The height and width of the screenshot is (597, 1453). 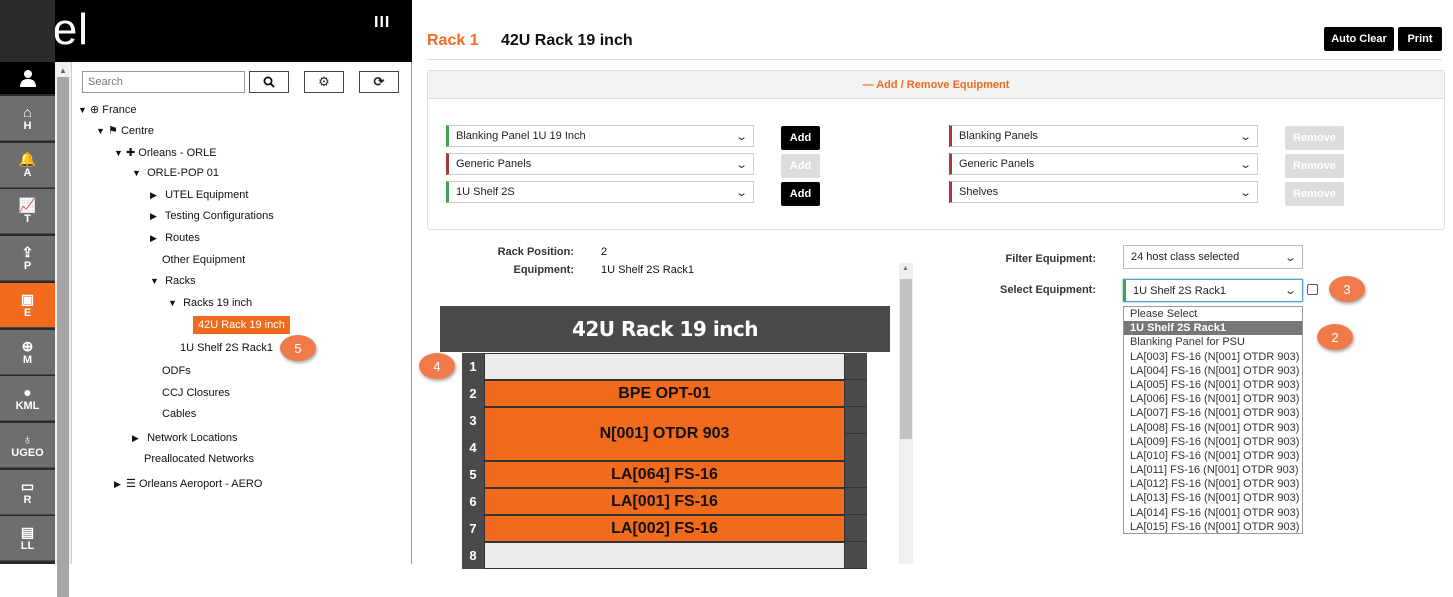 I want to click on callout-5: 5, so click(x=298, y=348).